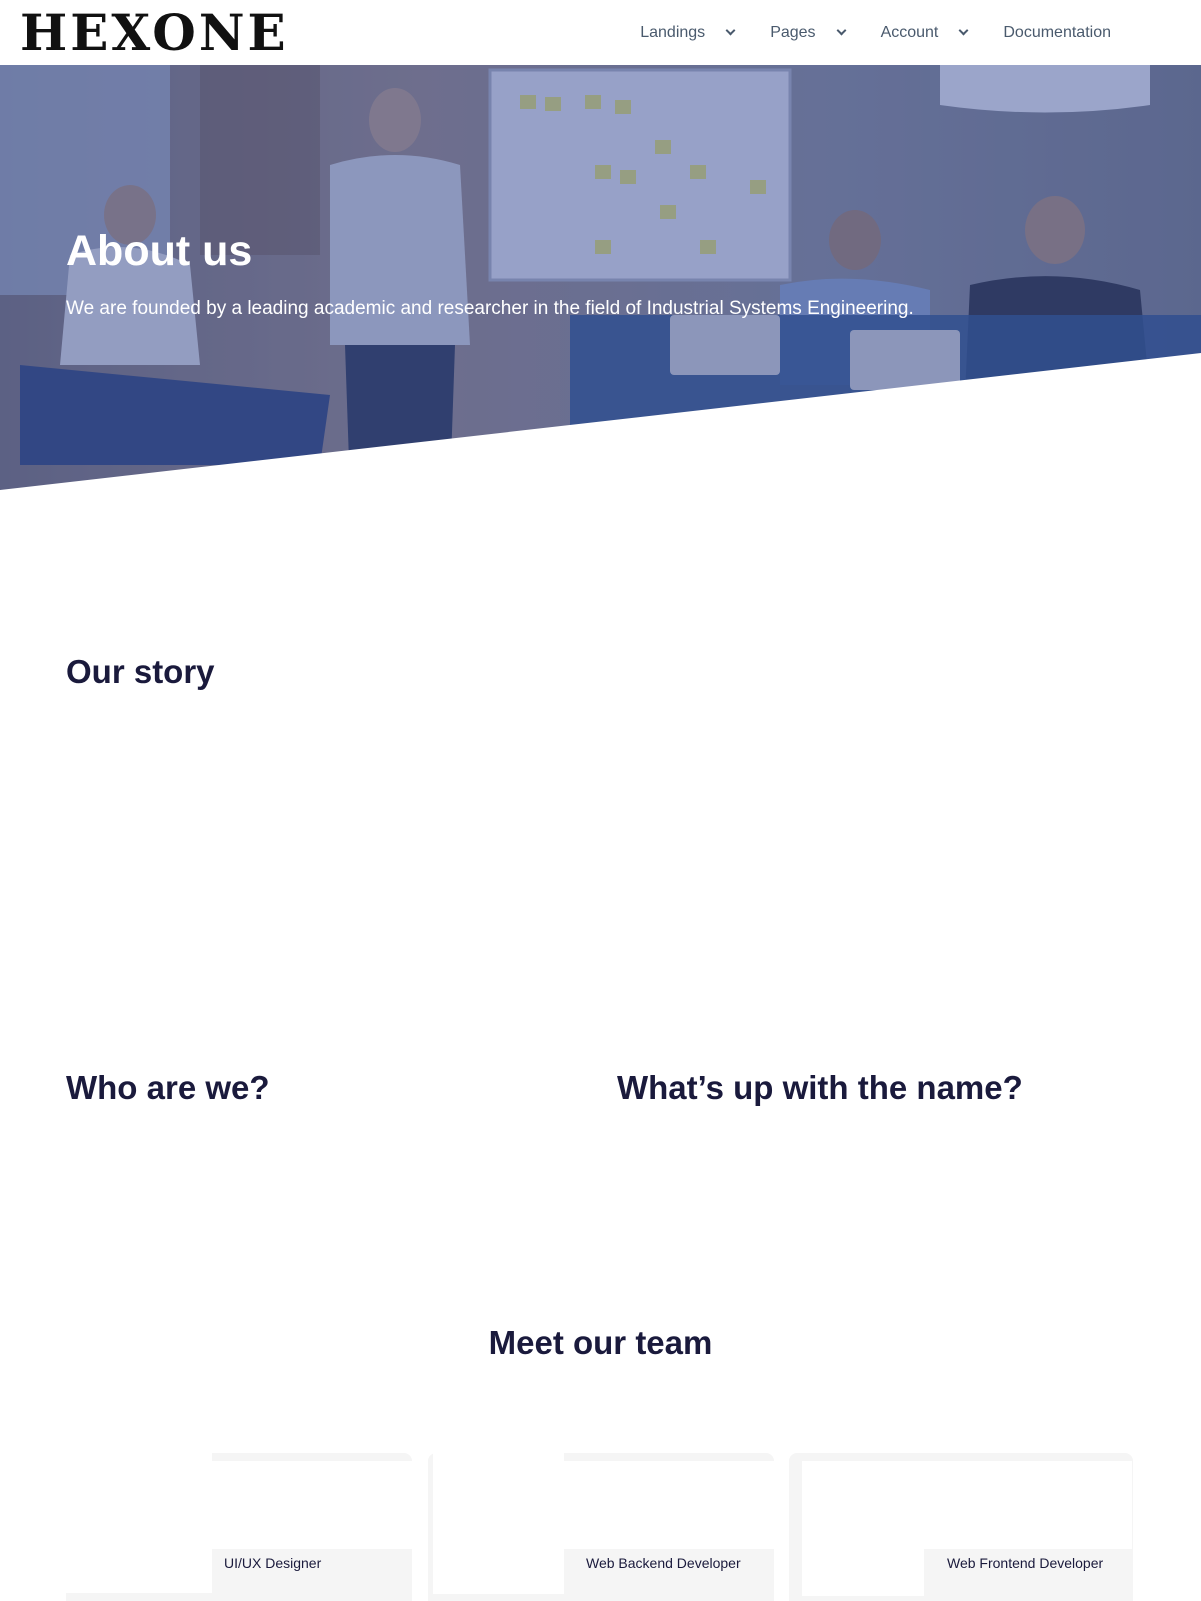 This screenshot has width=1201, height=1601. What do you see at coordinates (1025, 1563) in the screenshot?
I see `team-role: Web Frontend Developer` at bounding box center [1025, 1563].